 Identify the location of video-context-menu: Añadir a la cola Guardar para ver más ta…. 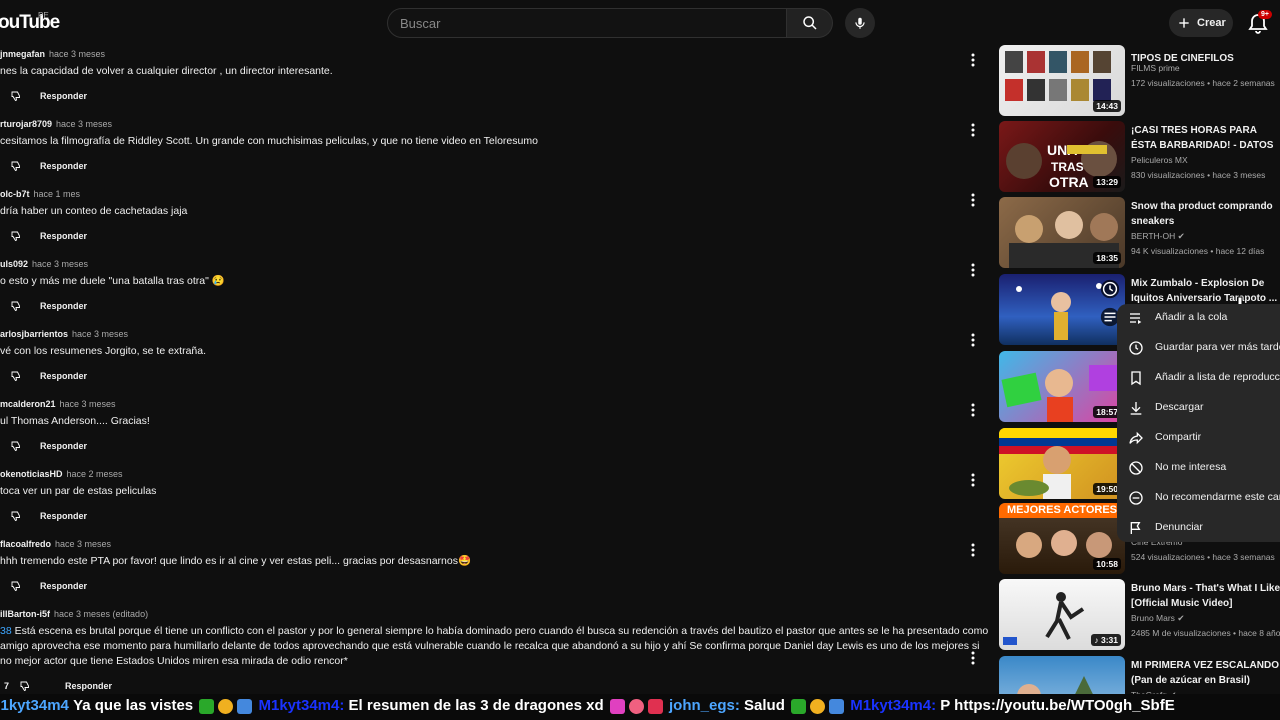
(1198, 423).